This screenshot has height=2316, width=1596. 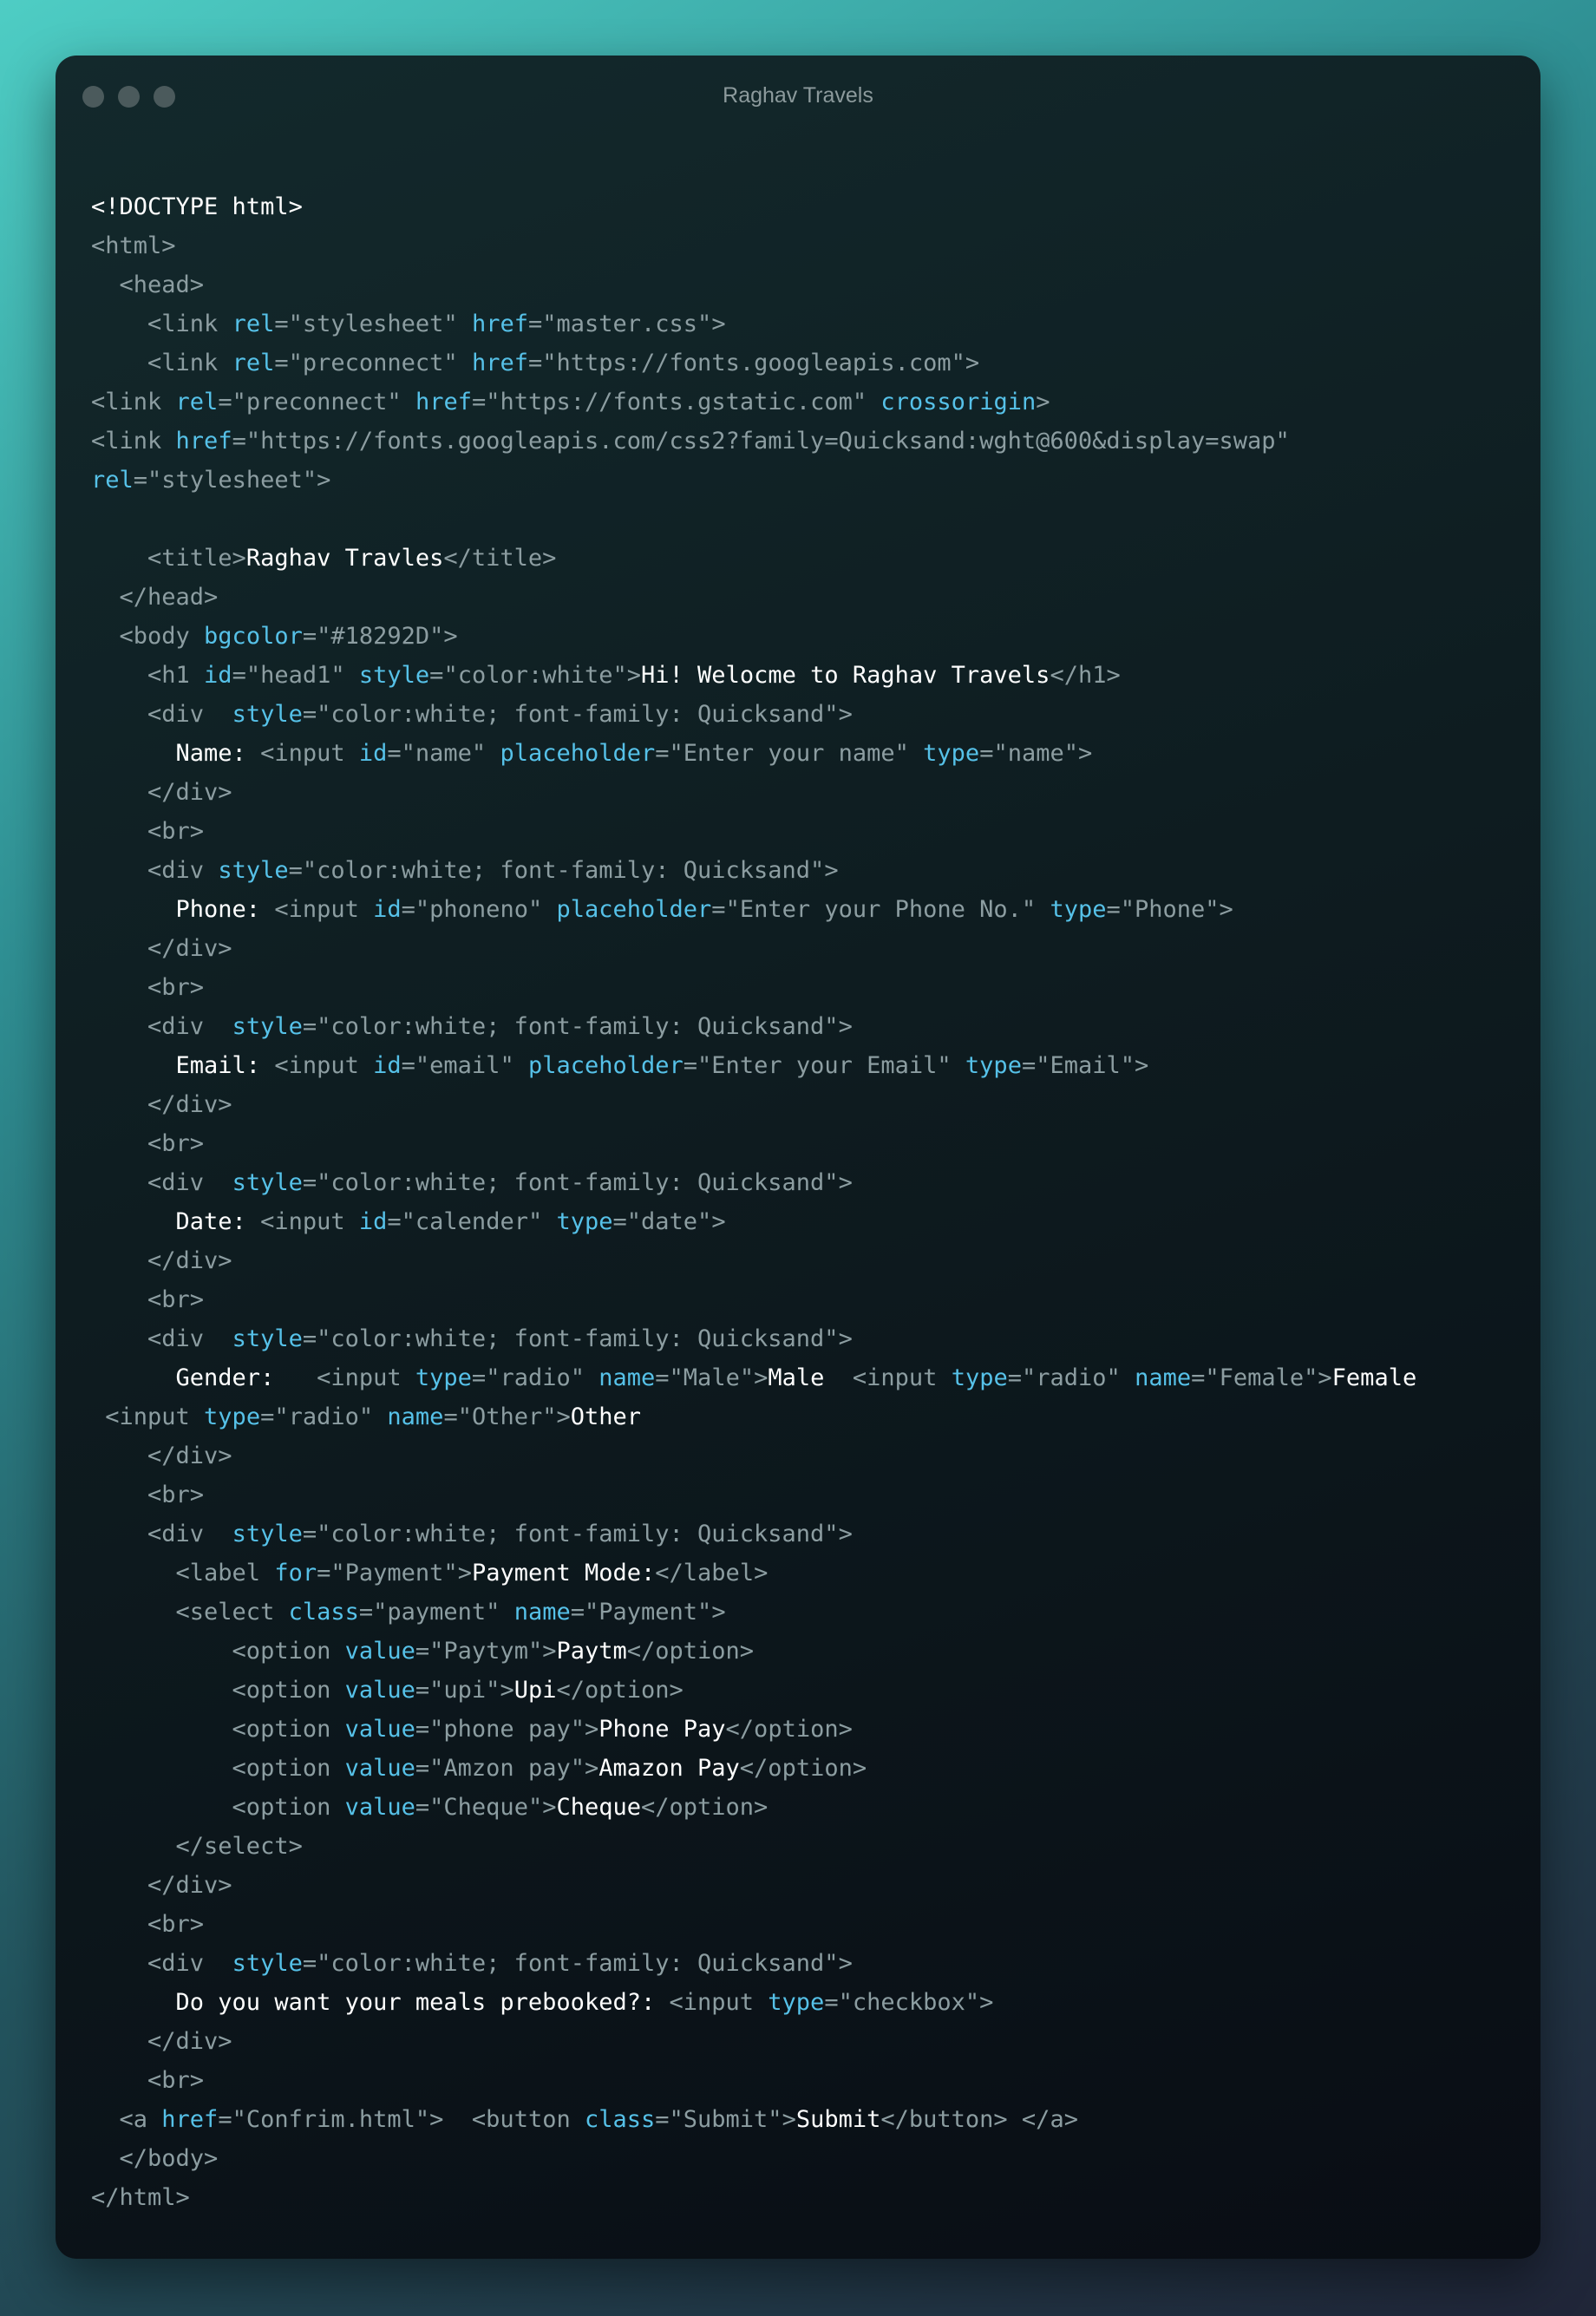 What do you see at coordinates (753, 1885) in the screenshot?
I see `code-line: </div>` at bounding box center [753, 1885].